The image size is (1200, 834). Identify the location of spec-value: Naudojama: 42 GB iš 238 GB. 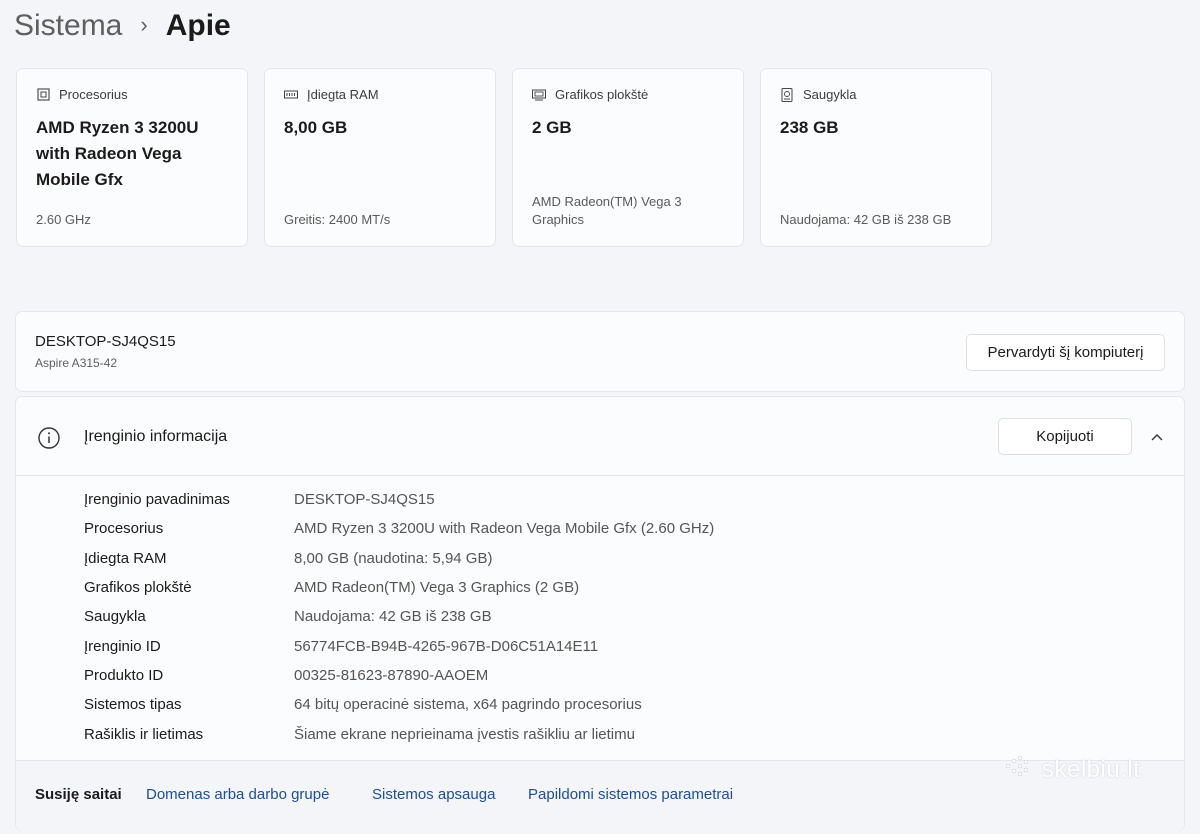
(393, 617).